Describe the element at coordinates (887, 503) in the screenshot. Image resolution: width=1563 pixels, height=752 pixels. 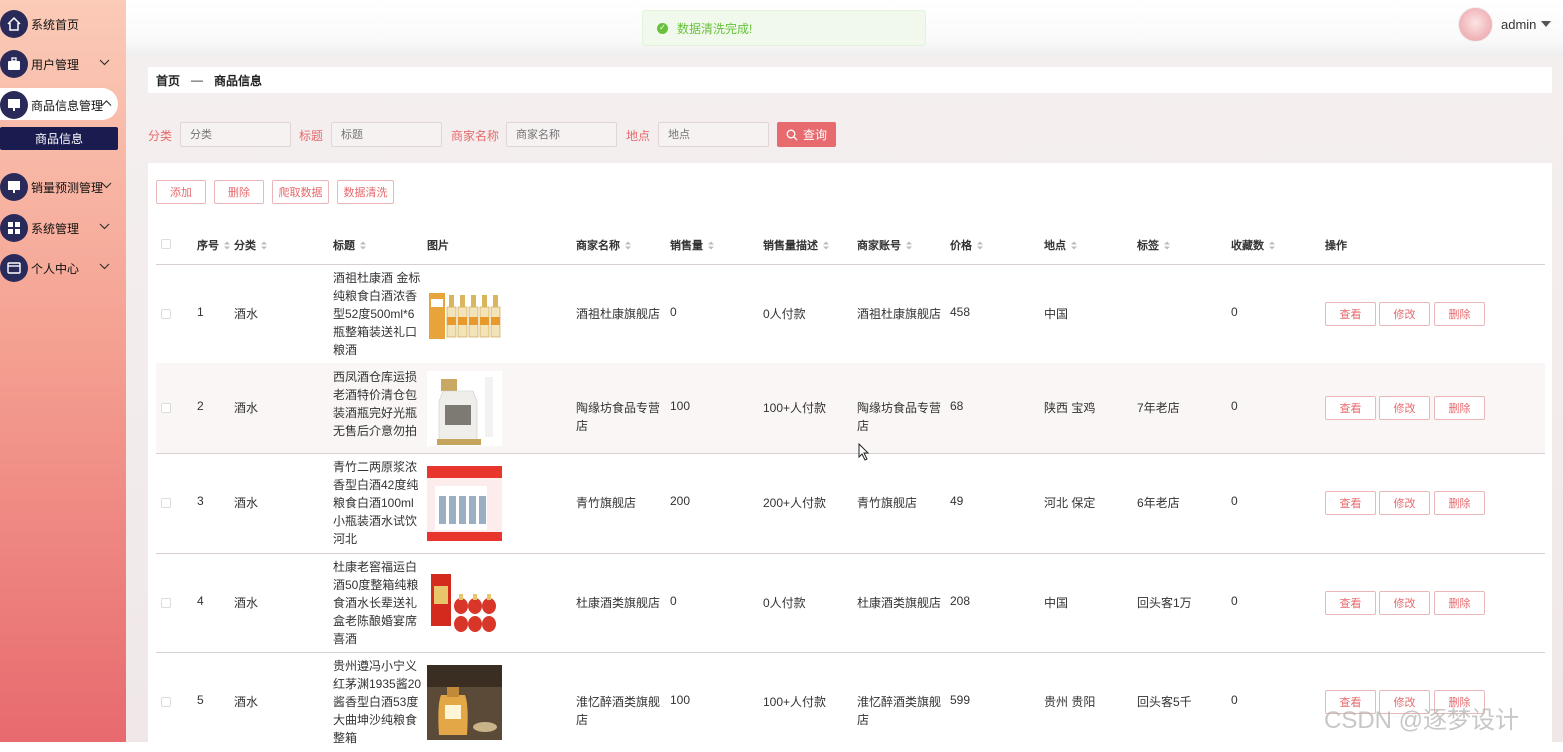
I see `cell-account: 青竹旗舰店` at that location.